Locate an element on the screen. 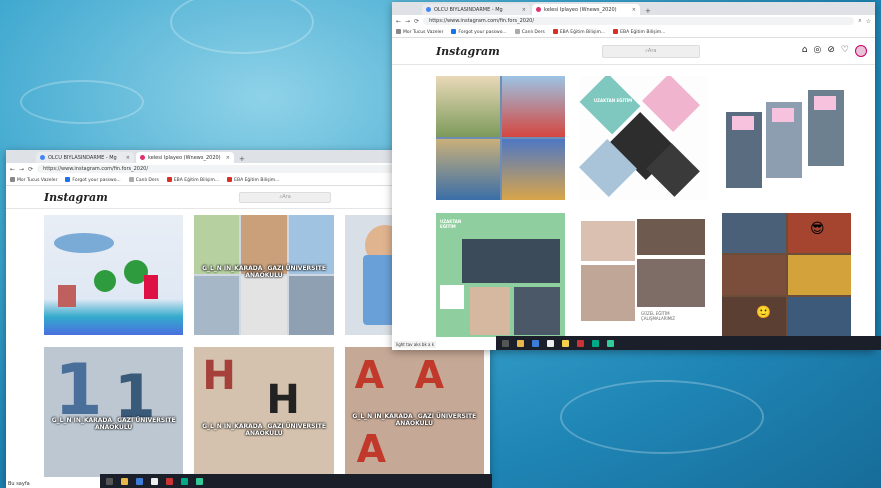 The width and height of the screenshot is (881, 488). post-thumbnail: GÜZEL EĞİTİM ÇALIŞMALARIMIZ is located at coordinates (643, 275).